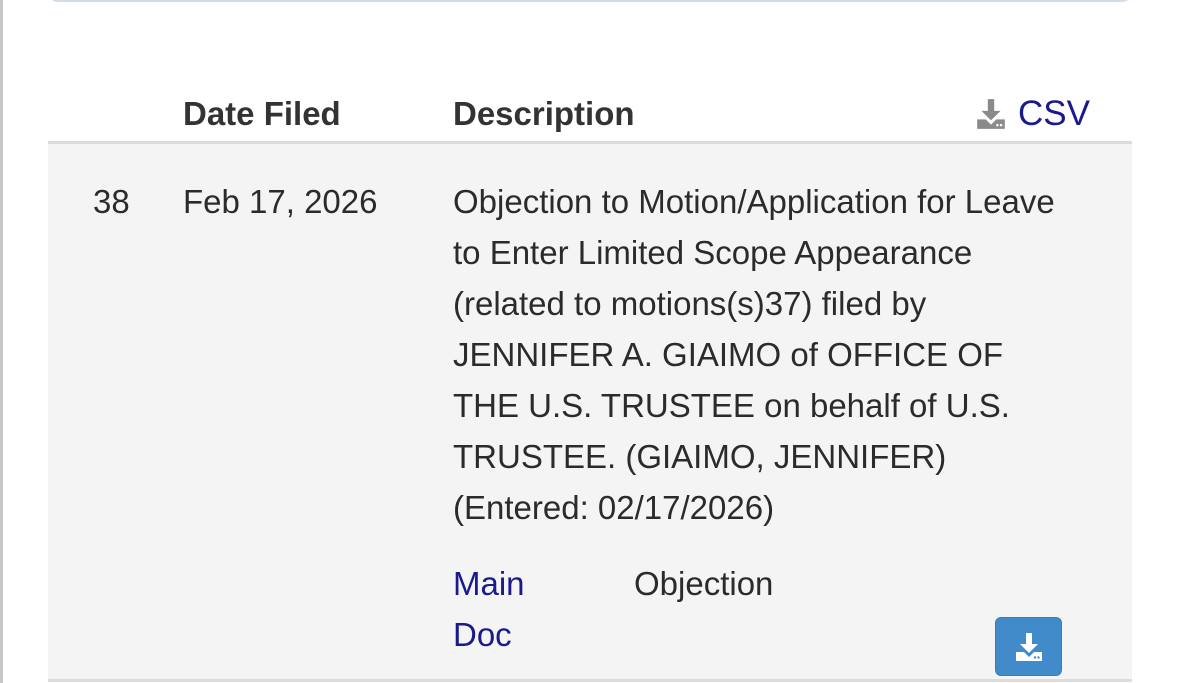 This screenshot has width=1179, height=683. Describe the element at coordinates (262, 113) in the screenshot. I see `date-filed-header: Date Filed` at that location.